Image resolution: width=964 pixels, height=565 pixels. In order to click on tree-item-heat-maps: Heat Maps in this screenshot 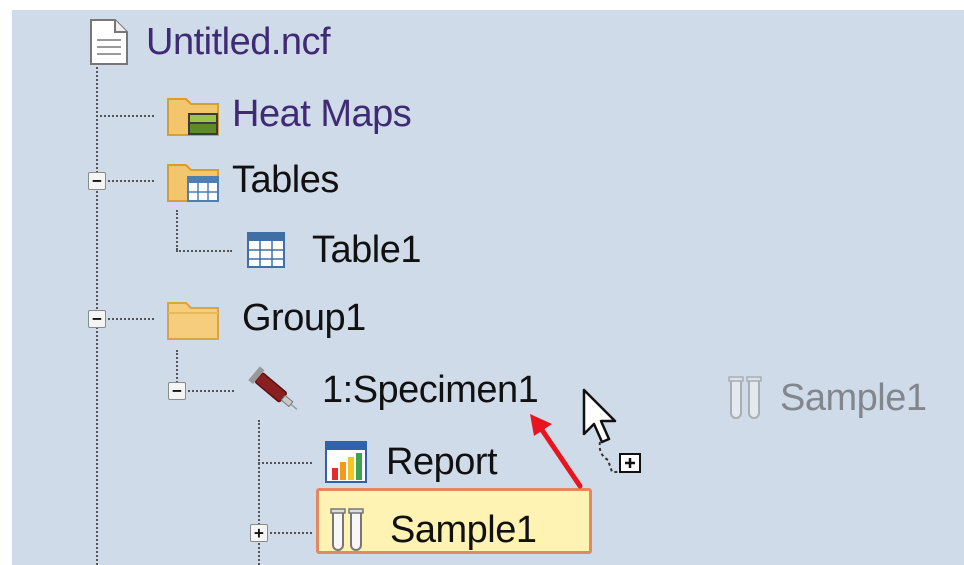, I will do `click(289, 114)`.